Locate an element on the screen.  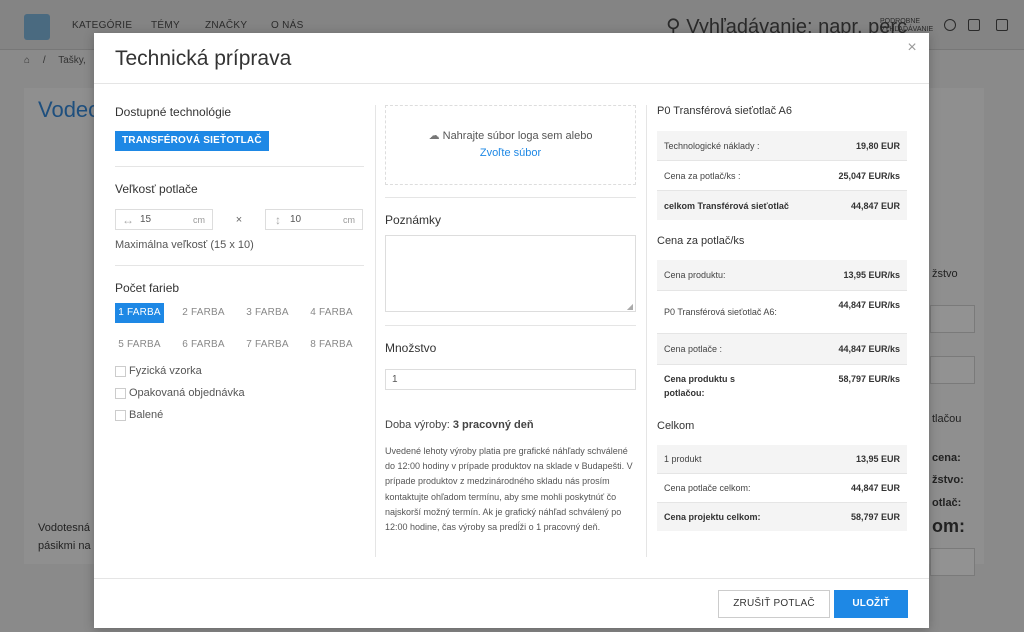
resize-handle-icon: ◢ is located at coordinates (630, 306).